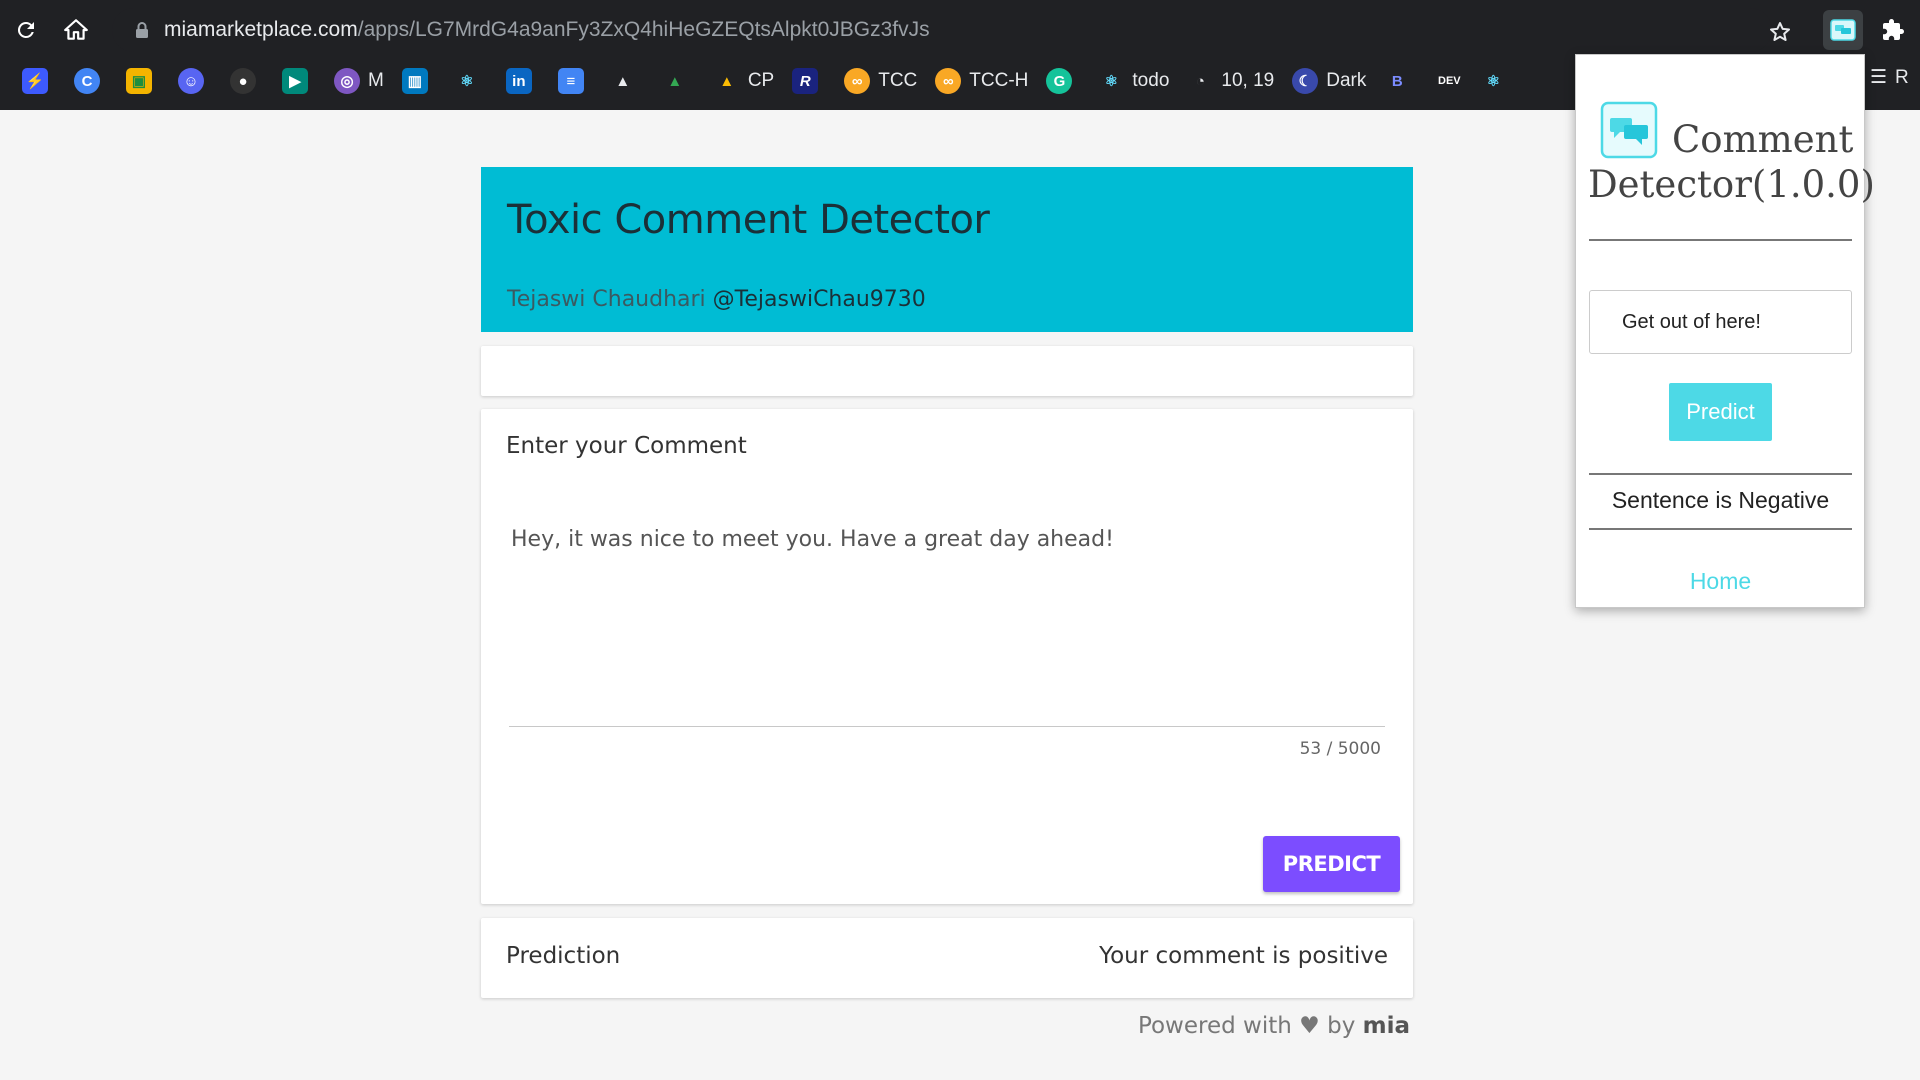  What do you see at coordinates (1305, 81) in the screenshot?
I see `moon-icon: ☾` at bounding box center [1305, 81].